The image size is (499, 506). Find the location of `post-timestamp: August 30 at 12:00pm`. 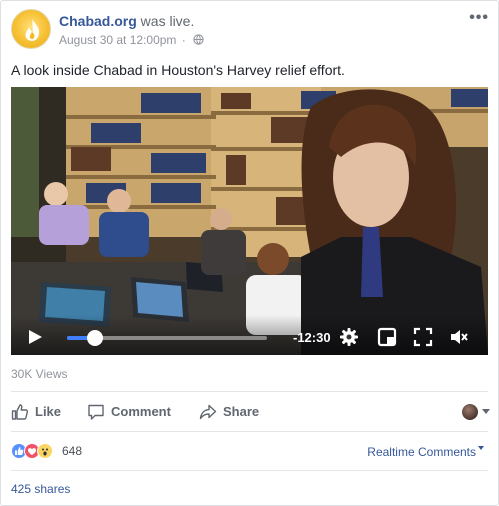

post-timestamp: August 30 at 12:00pm is located at coordinates (117, 40).